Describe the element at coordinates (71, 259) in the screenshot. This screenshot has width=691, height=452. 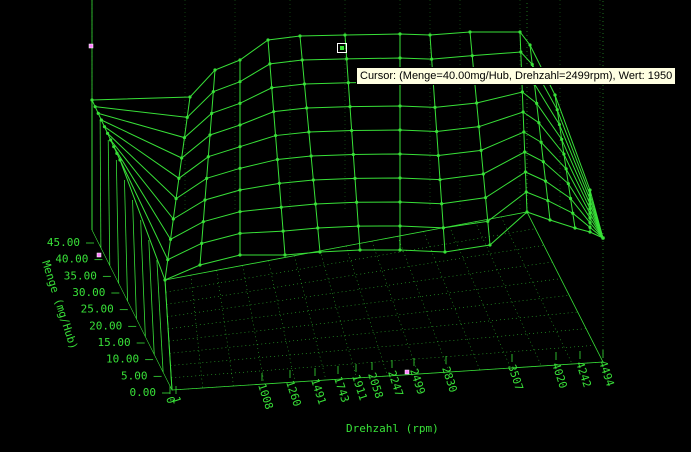
I see `y-tick-label: 40.00` at that location.